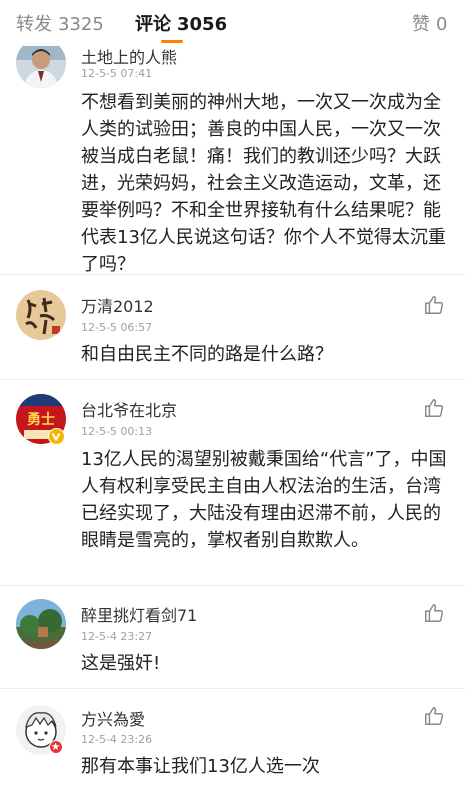 The height and width of the screenshot is (800, 465). I want to click on tab-reposts-count: 3325, so click(81, 24).